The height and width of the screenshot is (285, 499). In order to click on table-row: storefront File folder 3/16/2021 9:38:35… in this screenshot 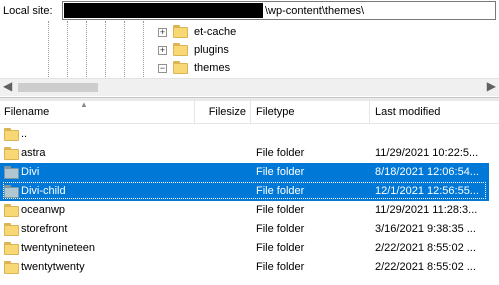, I will do `click(249, 229)`.